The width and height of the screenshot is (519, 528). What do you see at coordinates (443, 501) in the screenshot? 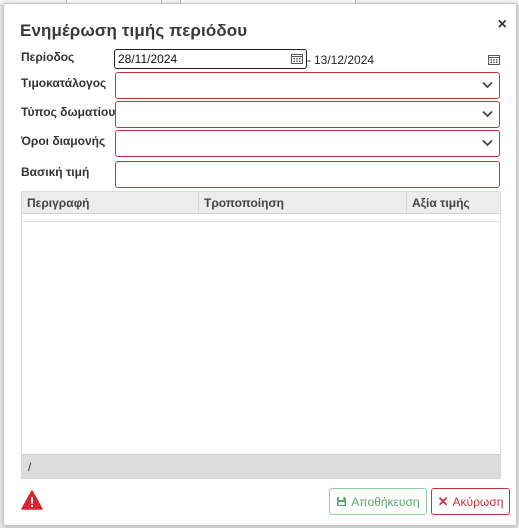
I see `close-icon: ✕` at bounding box center [443, 501].